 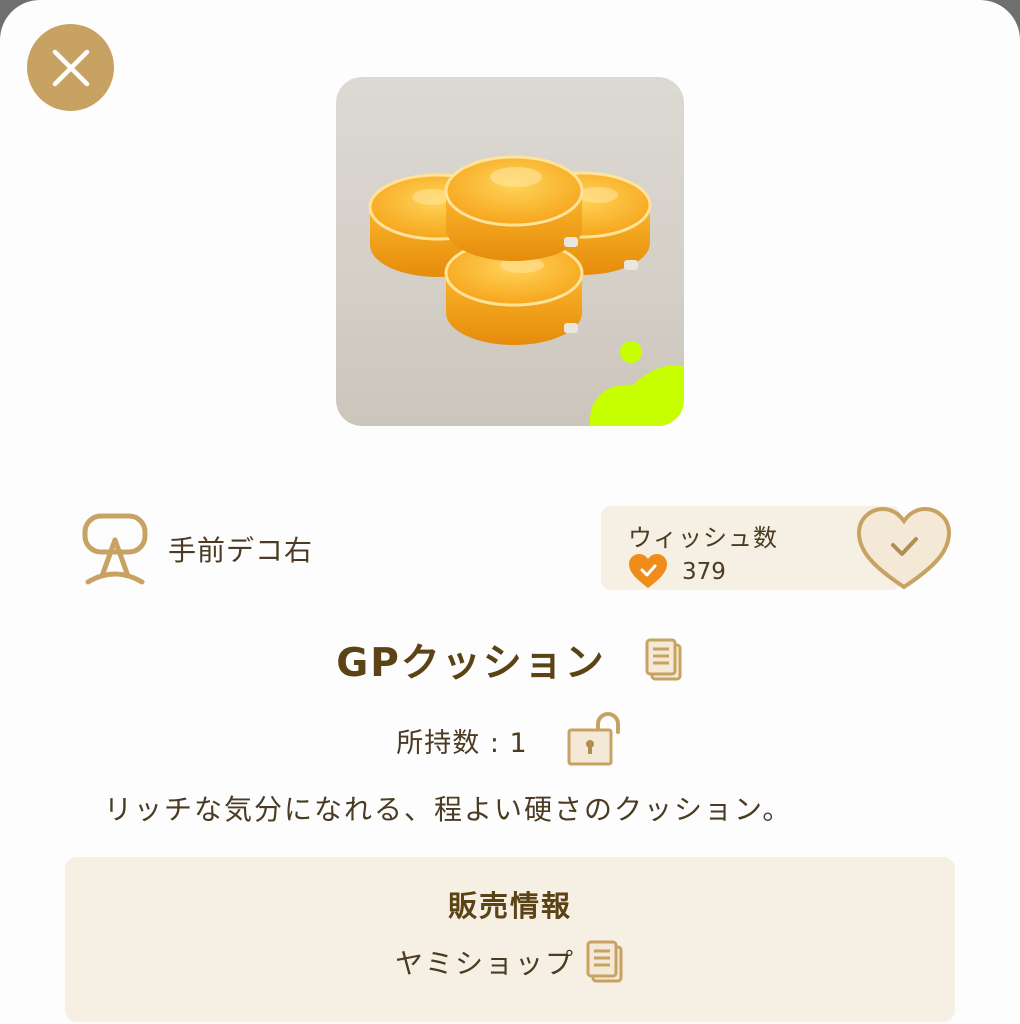 I want to click on sales-info-title: 販売情報, so click(x=509, y=906).